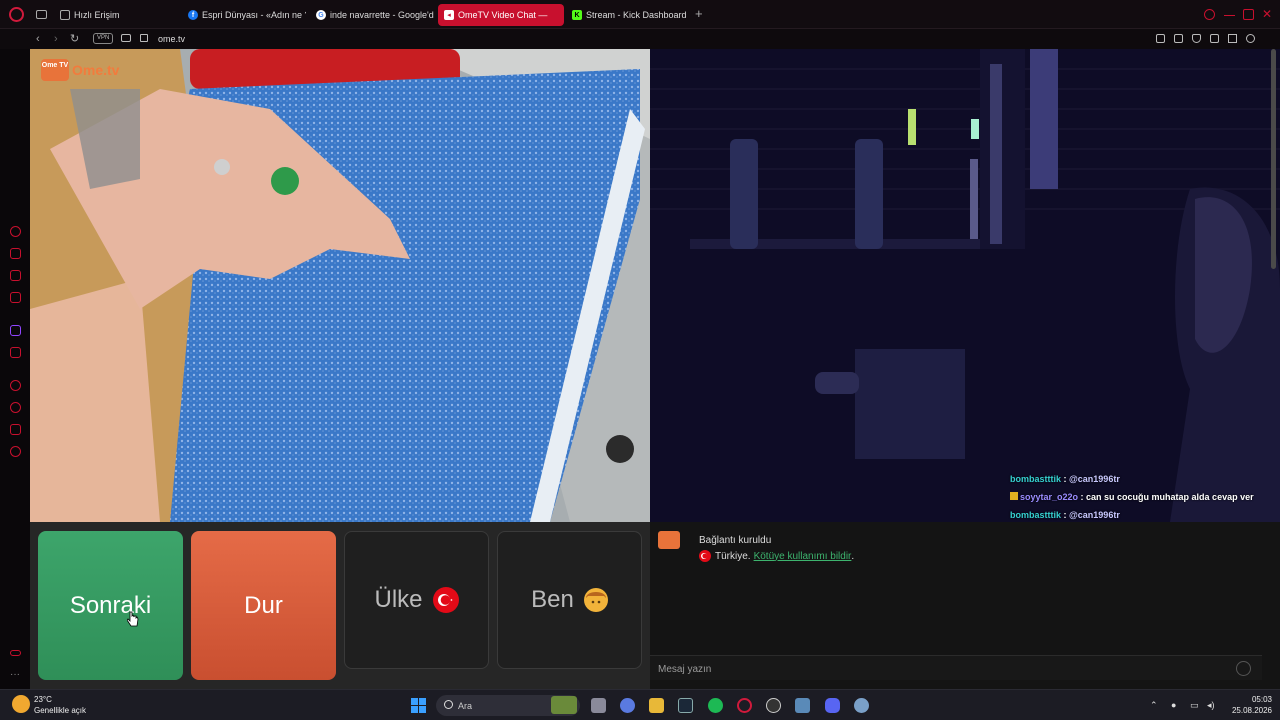 The width and height of the screenshot is (1280, 720). What do you see at coordinates (861, 705) in the screenshot?
I see `settings-taskbar-icon` at bounding box center [861, 705].